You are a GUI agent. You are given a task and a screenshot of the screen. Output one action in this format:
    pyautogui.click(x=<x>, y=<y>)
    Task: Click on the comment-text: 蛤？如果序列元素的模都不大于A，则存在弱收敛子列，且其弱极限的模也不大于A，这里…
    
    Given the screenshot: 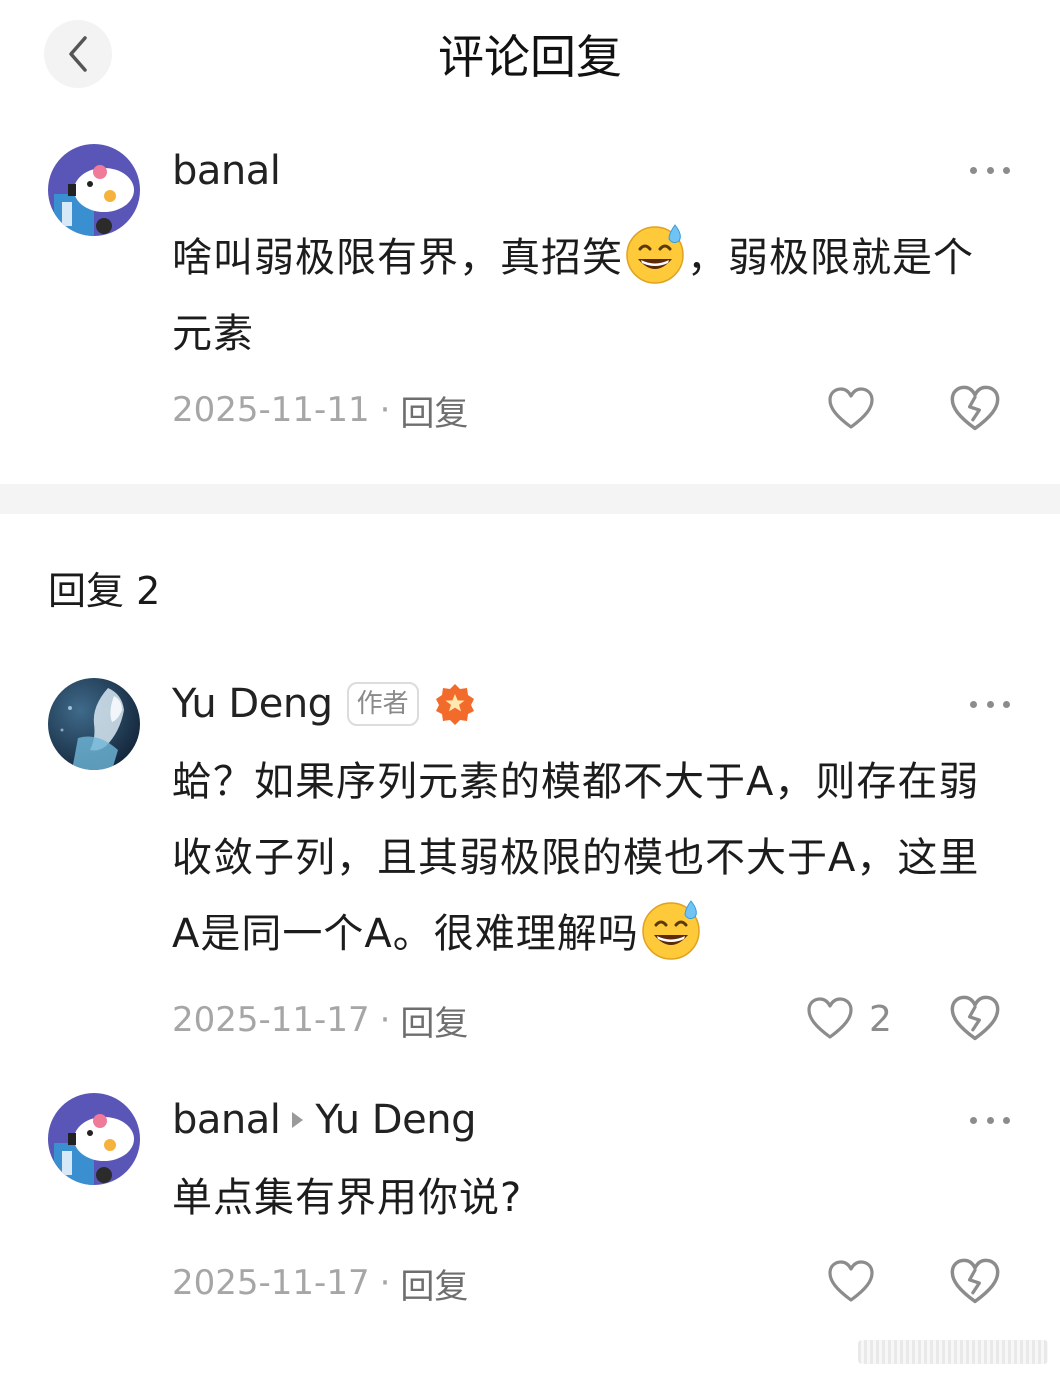 What is the action you would take?
    pyautogui.click(x=587, y=858)
    